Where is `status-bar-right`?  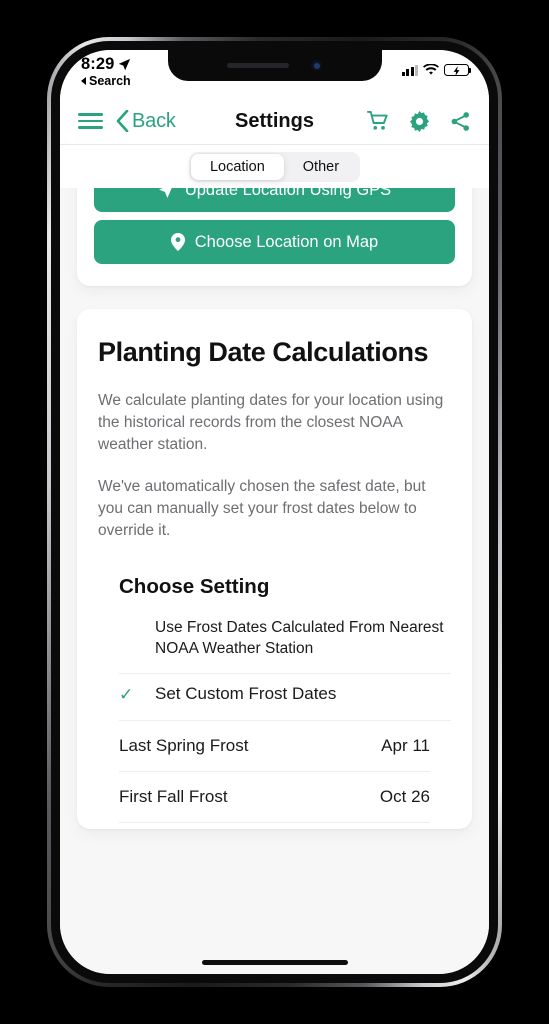
status-bar-right is located at coordinates (436, 70).